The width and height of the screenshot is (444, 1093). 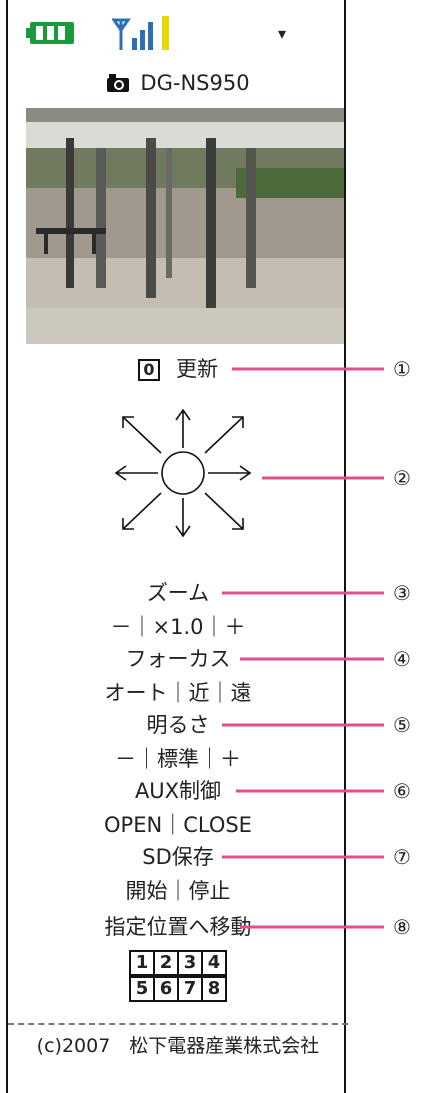 What do you see at coordinates (402, 791) in the screenshot?
I see `callout-6: ⑥` at bounding box center [402, 791].